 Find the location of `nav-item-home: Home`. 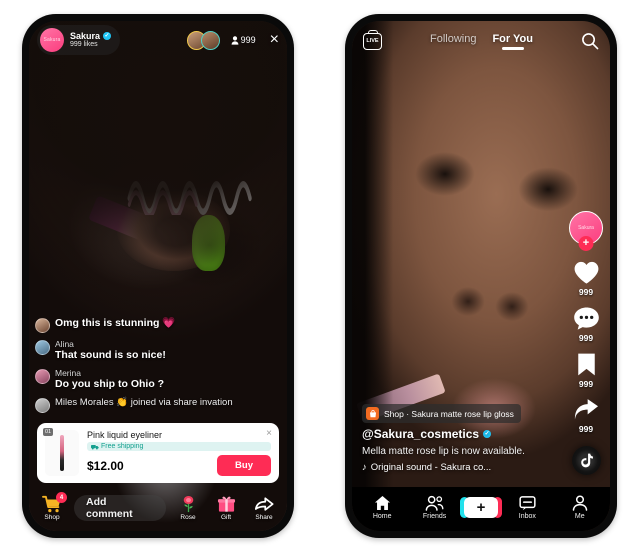

nav-item-home: Home is located at coordinates (382, 507).